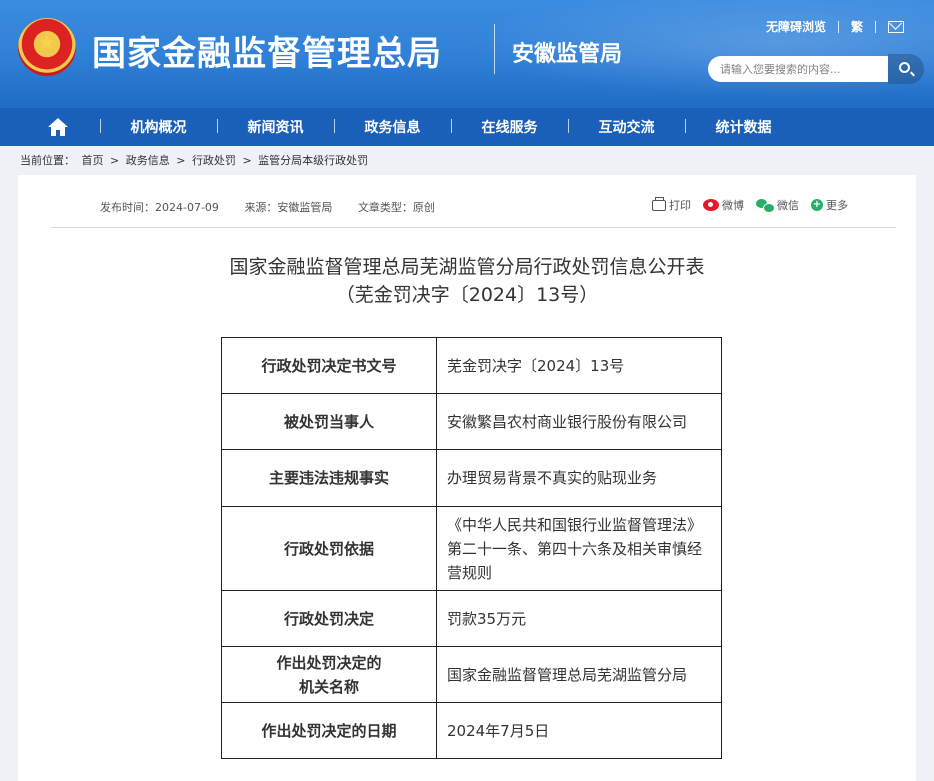 This screenshot has width=934, height=781. I want to click on search-icon, so click(904, 67).